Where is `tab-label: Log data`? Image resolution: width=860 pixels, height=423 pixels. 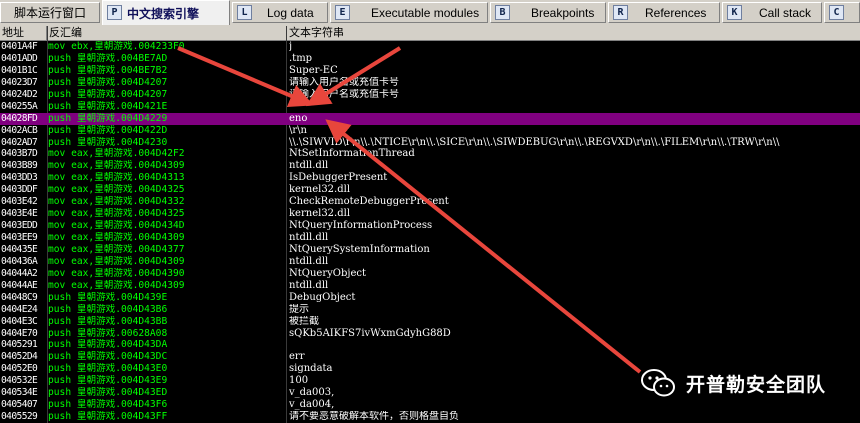 tab-label: Log data is located at coordinates (290, 12).